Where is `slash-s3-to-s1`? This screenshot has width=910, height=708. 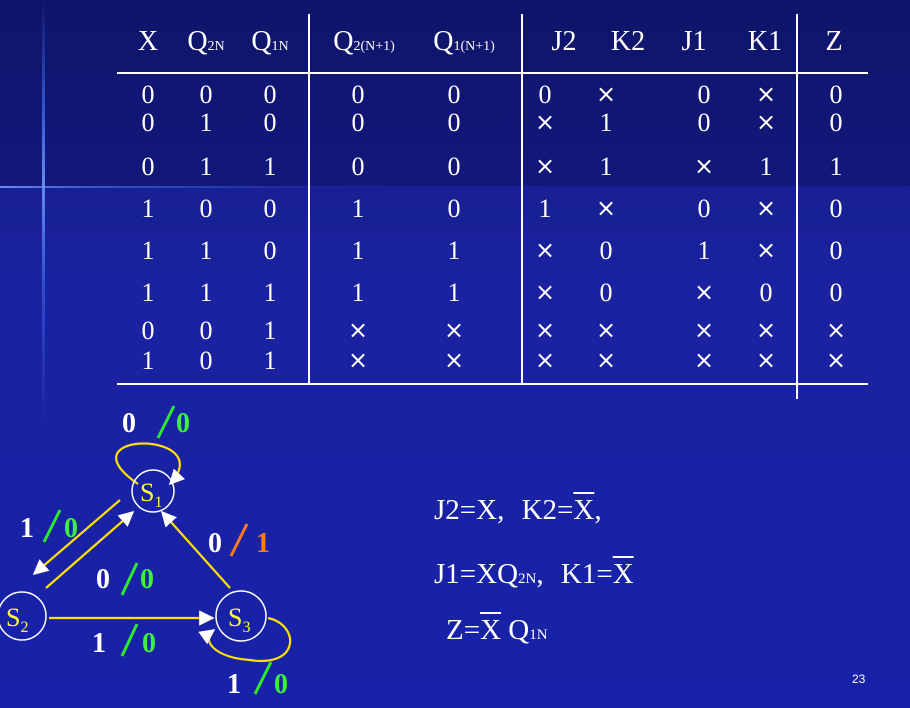 slash-s3-to-s1 is located at coordinates (239, 540).